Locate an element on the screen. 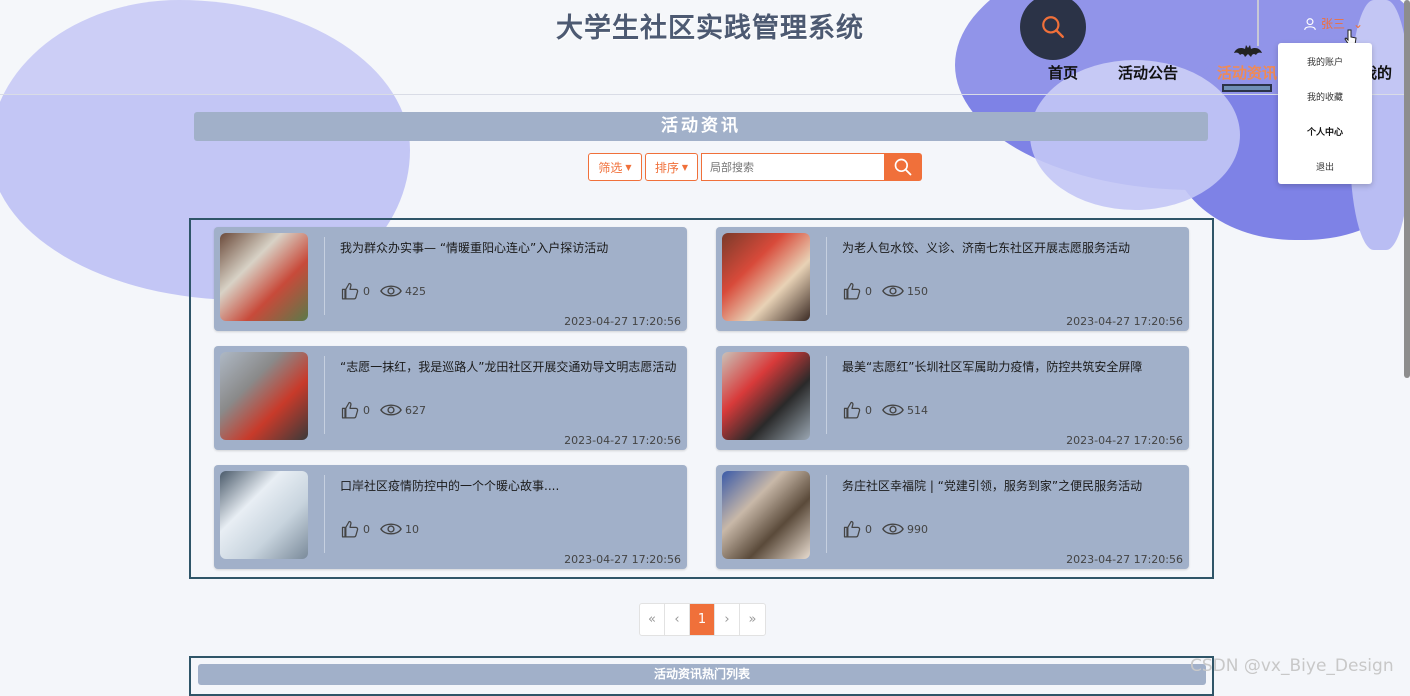 Image resolution: width=1410 pixels, height=696 pixels. scrollbar is located at coordinates (1407, 189).